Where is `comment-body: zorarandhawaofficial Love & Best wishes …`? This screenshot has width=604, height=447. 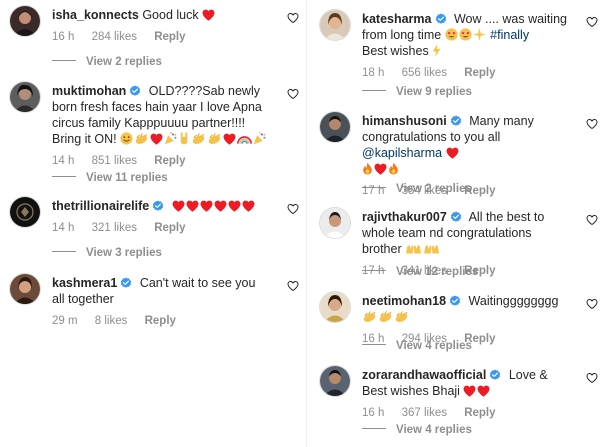
comment-body: zorarandhawaofficial Love & Best wishes … is located at coordinates (468, 394).